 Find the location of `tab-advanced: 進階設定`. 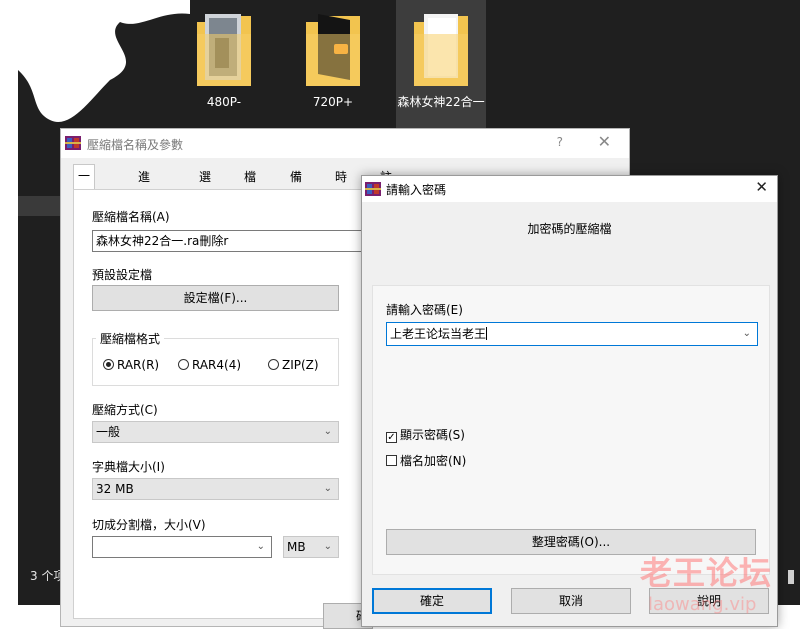

tab-advanced: 進階設定 is located at coordinates (144, 207).